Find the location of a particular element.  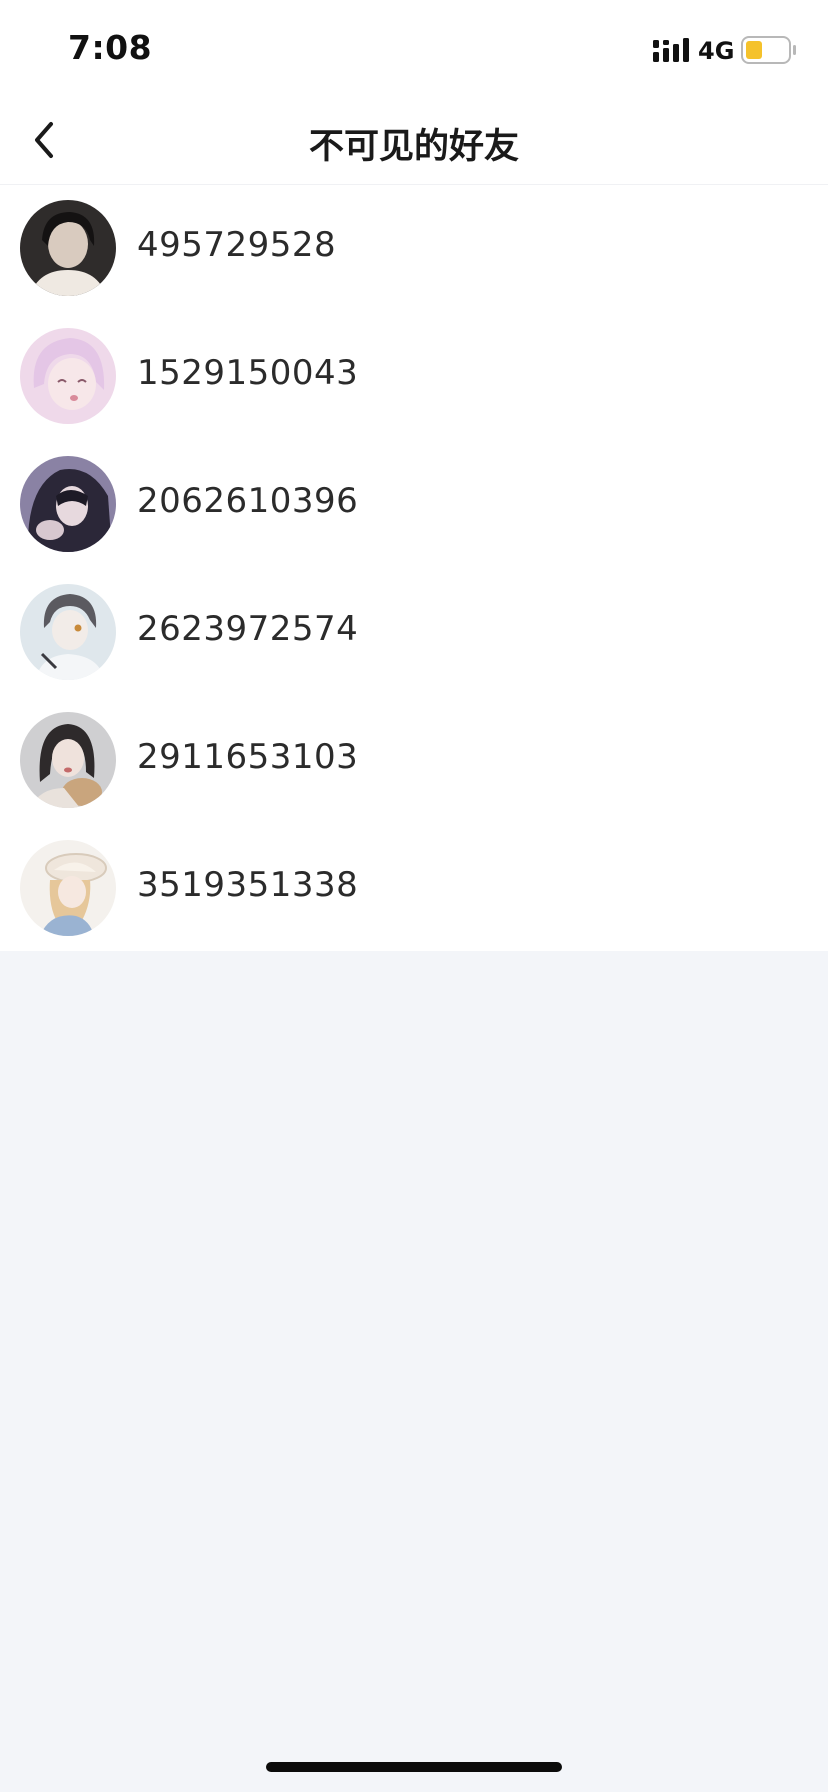

friend-row: 3519351338 is located at coordinates (414, 889).